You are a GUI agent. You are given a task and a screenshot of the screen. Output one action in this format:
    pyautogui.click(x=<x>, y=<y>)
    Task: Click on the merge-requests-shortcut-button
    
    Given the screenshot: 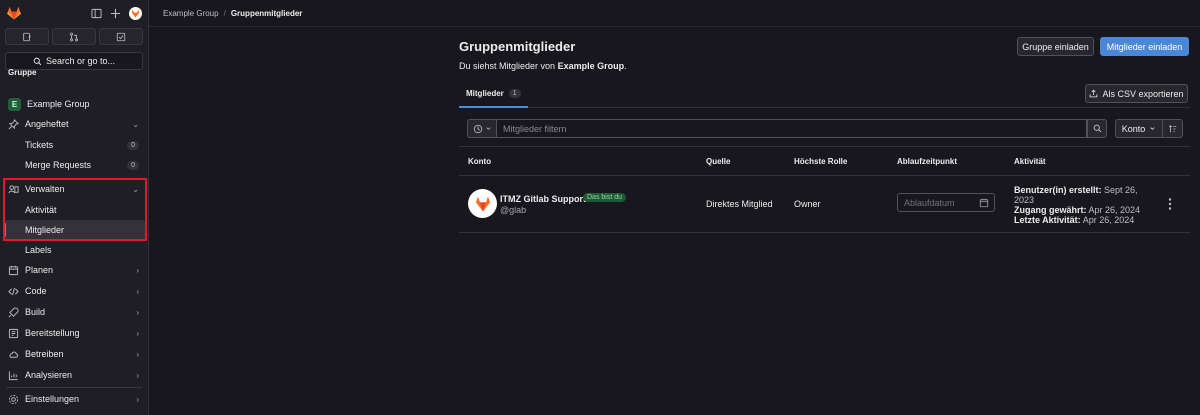 What is the action you would take?
    pyautogui.click(x=74, y=36)
    